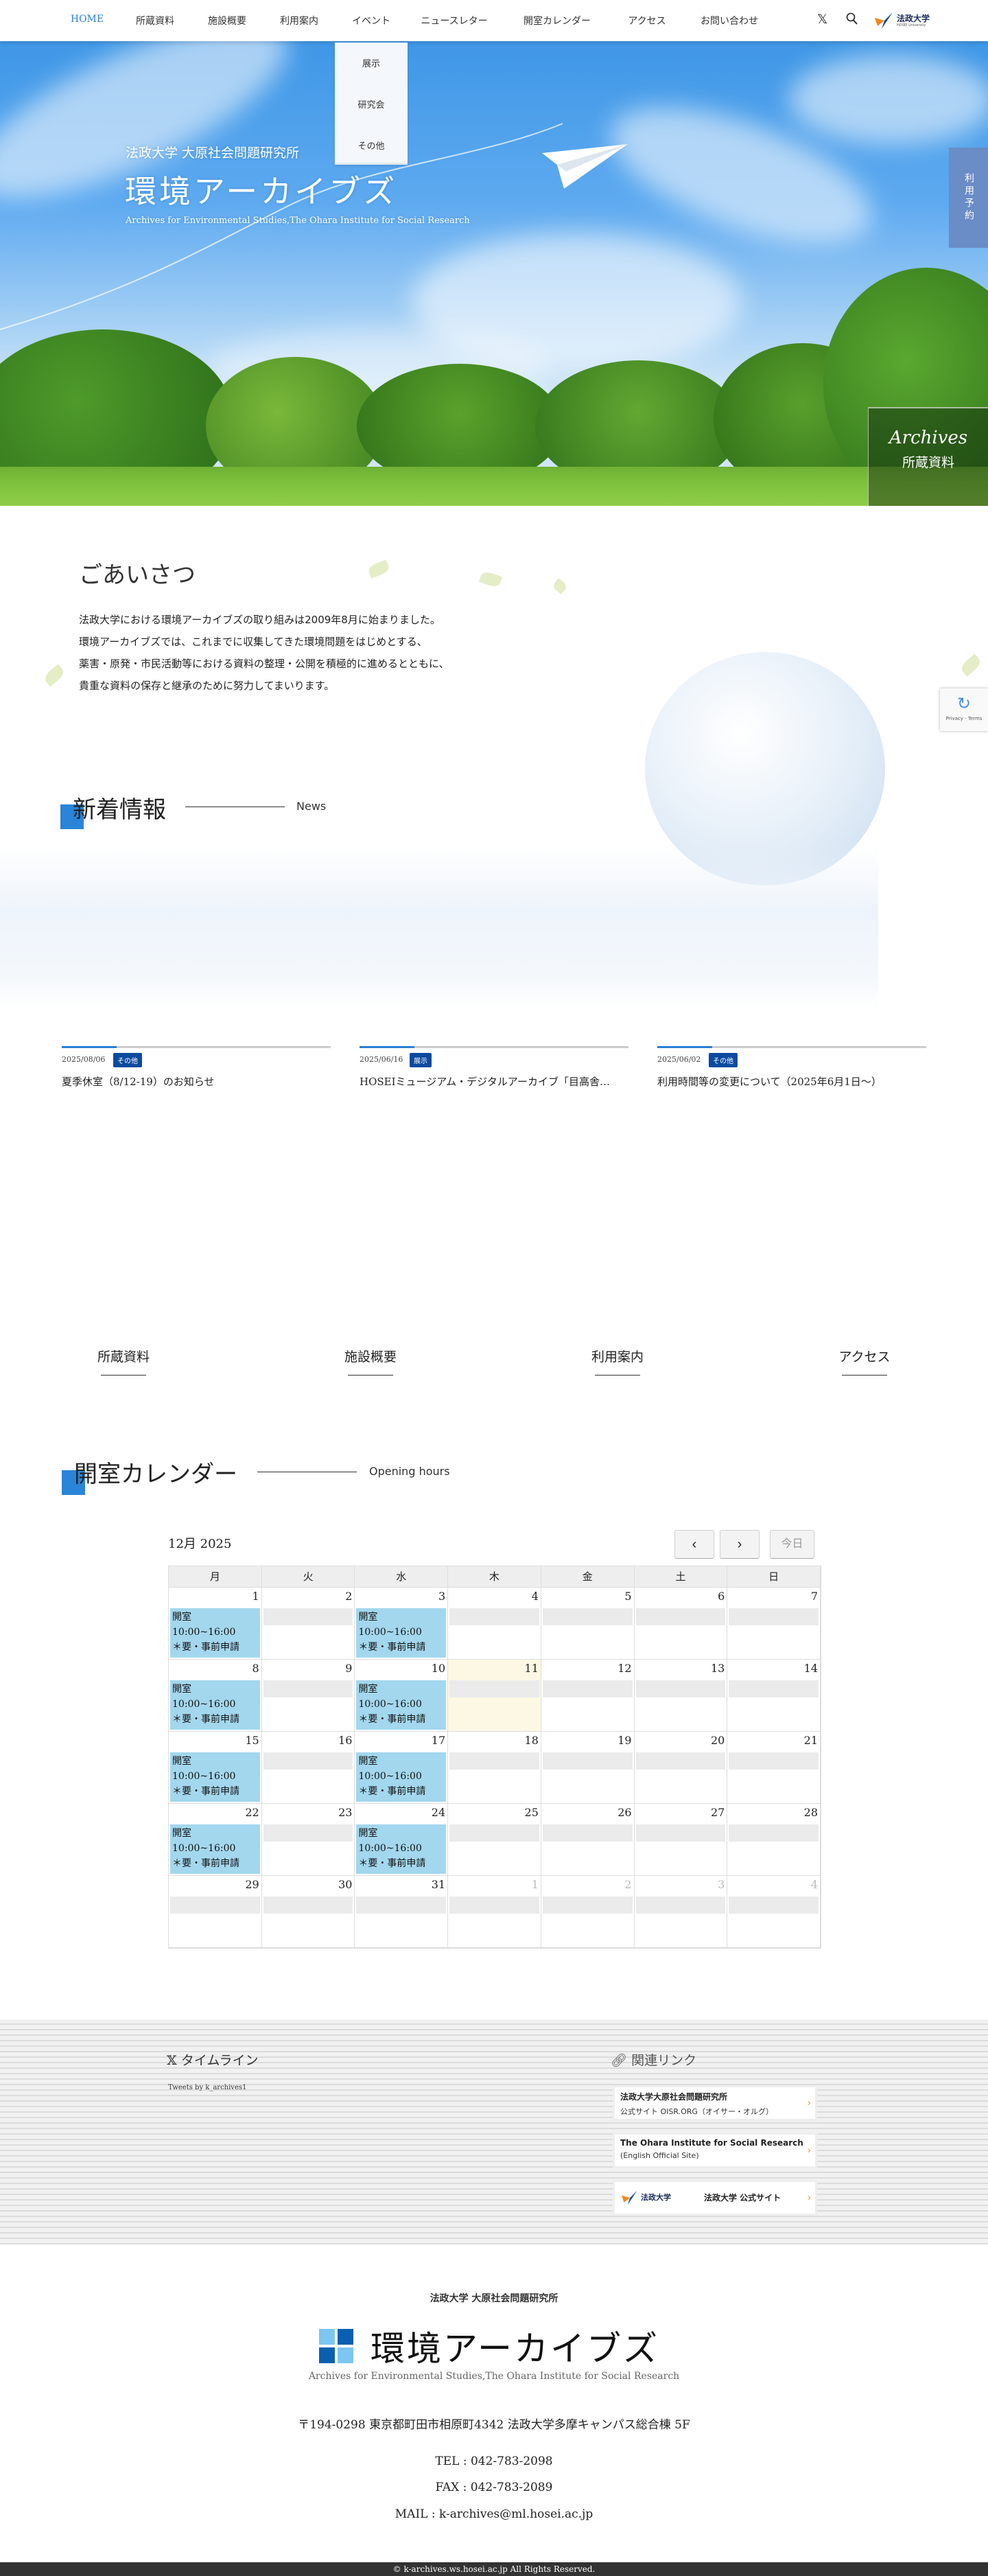 The image size is (988, 2576). I want to click on calendar-day: 11, so click(494, 1696).